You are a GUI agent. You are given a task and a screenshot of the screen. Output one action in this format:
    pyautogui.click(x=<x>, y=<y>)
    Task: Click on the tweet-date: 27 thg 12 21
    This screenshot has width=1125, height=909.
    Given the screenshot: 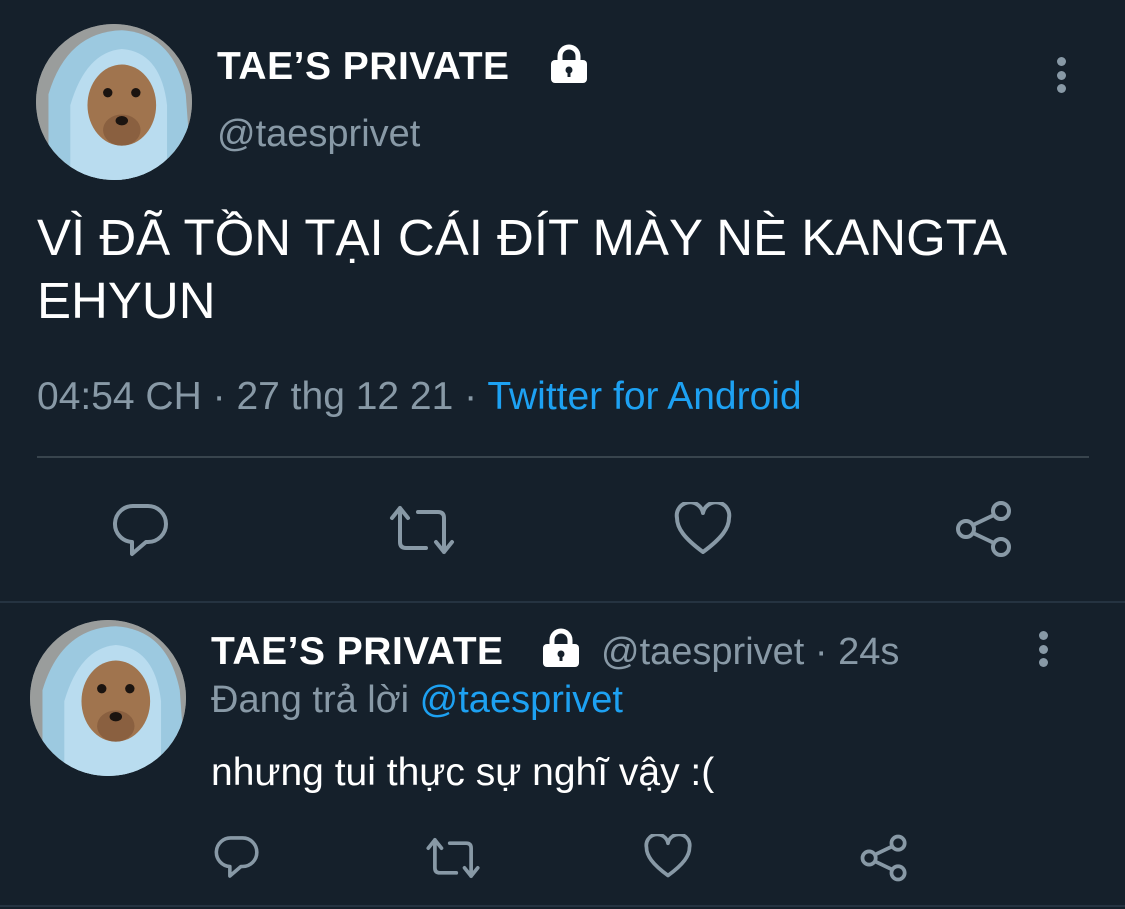 What is the action you would take?
    pyautogui.click(x=344, y=396)
    